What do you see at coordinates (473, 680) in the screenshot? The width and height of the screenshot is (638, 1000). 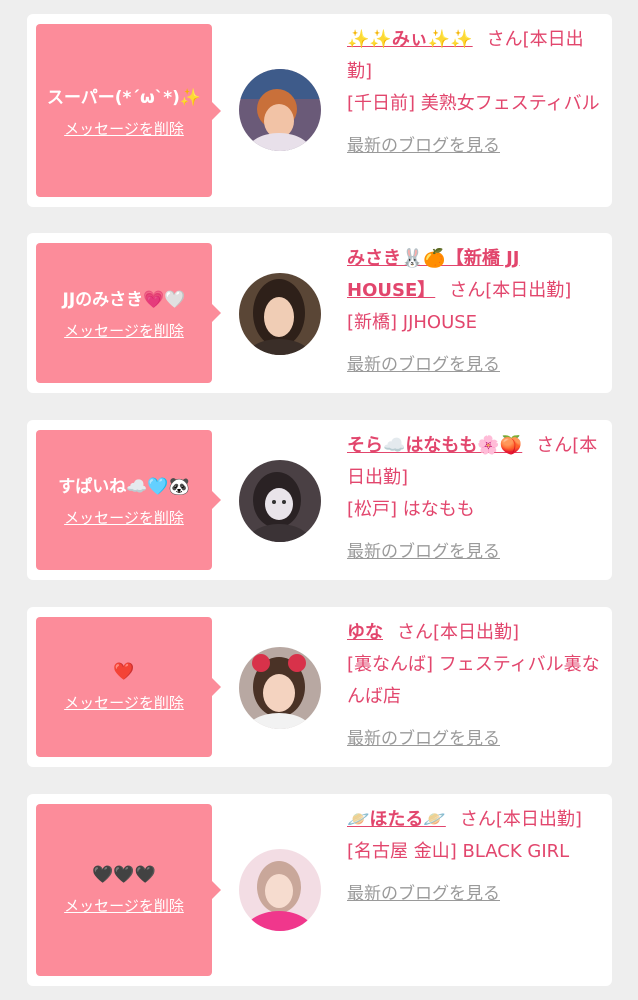 I see `shop-name: [裏なんば] フェスティバル裏なんば店` at bounding box center [473, 680].